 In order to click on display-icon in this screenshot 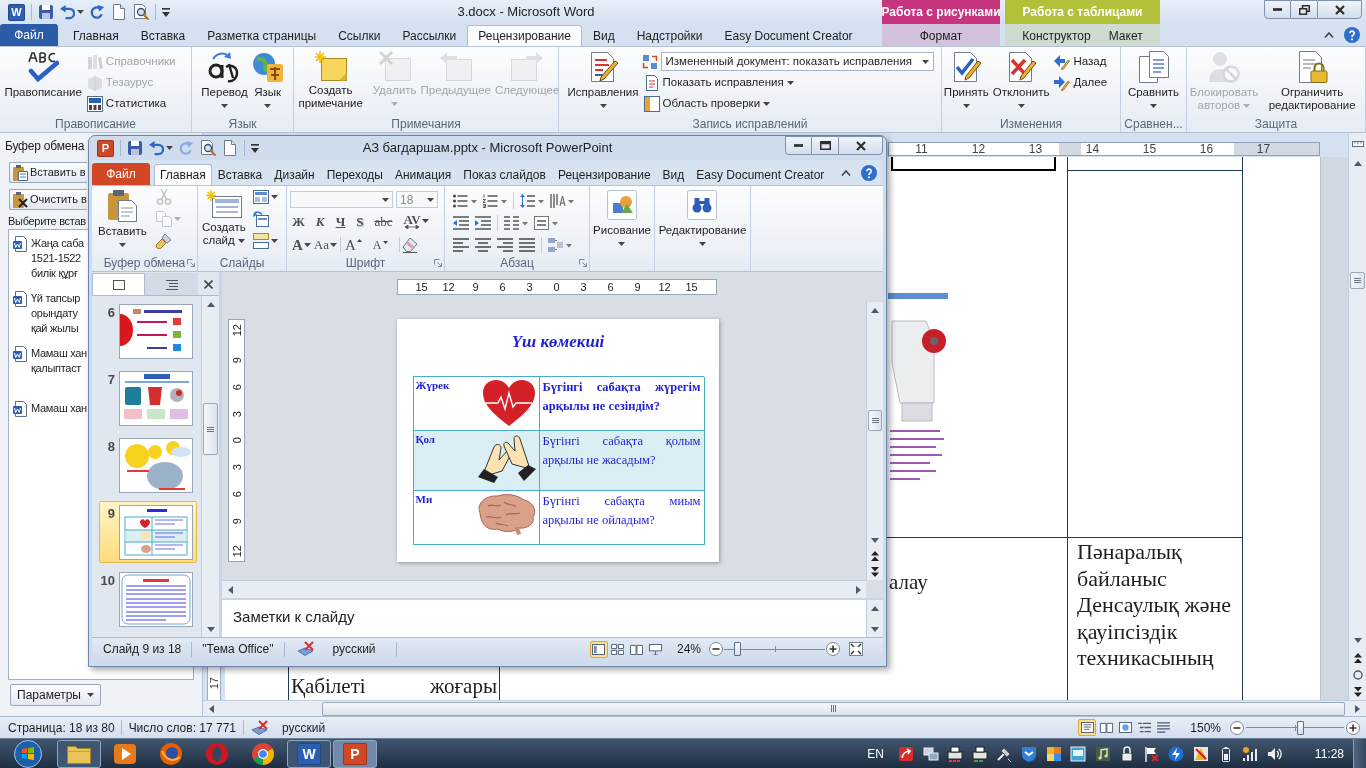, I will do `click(1078, 753)`.